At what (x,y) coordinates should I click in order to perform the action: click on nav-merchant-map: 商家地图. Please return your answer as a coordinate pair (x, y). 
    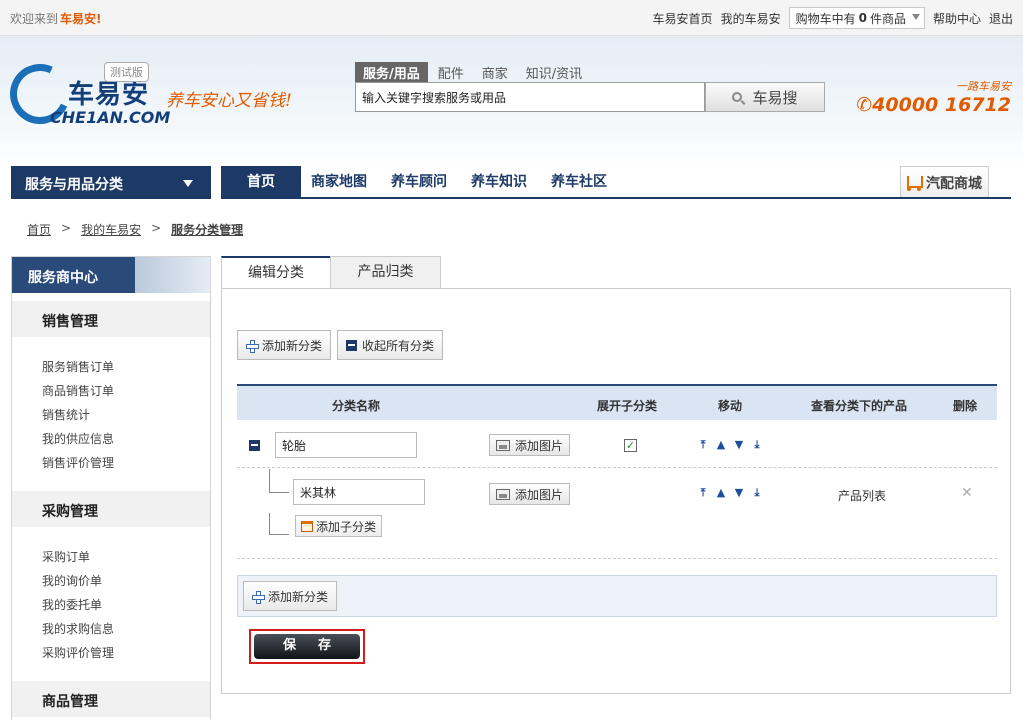
    Looking at the image, I should click on (339, 182).